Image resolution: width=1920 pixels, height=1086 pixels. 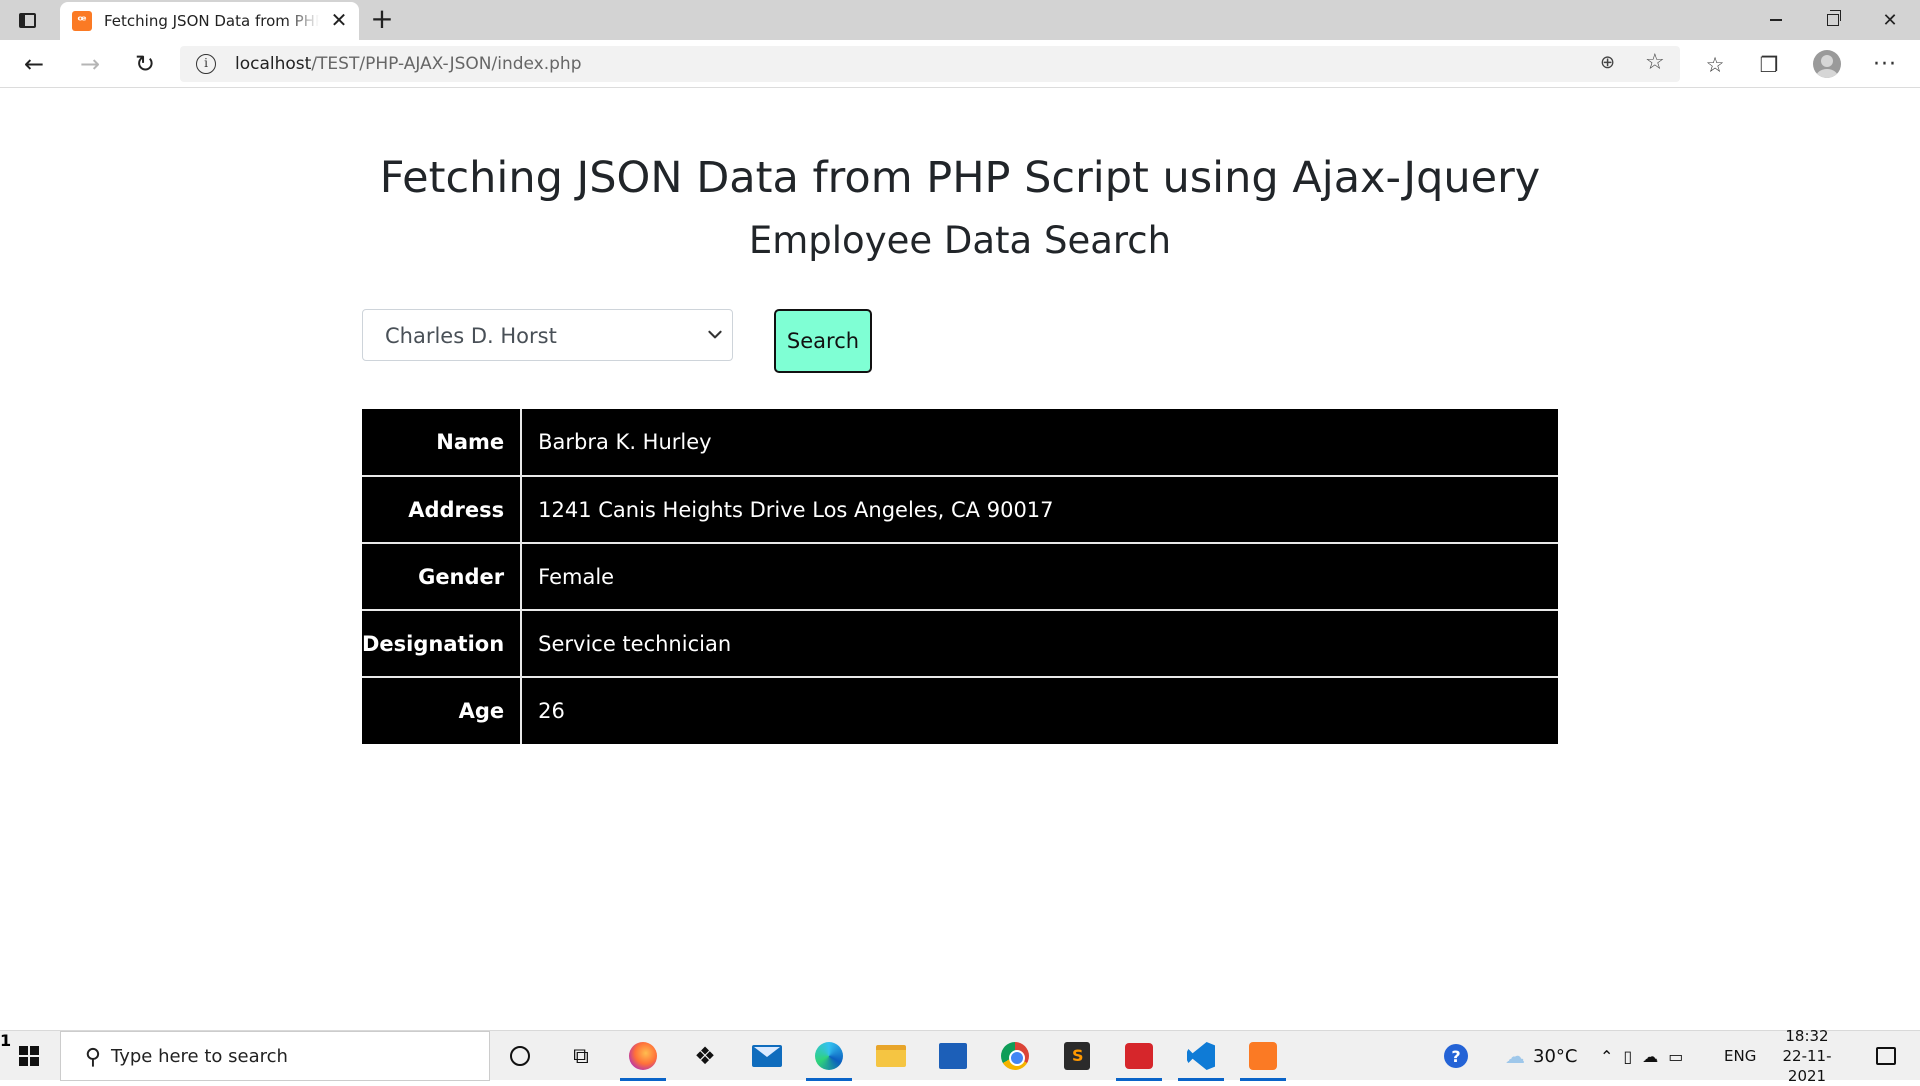 I want to click on add-favorite-icon: ☆, so click(x=1658, y=63).